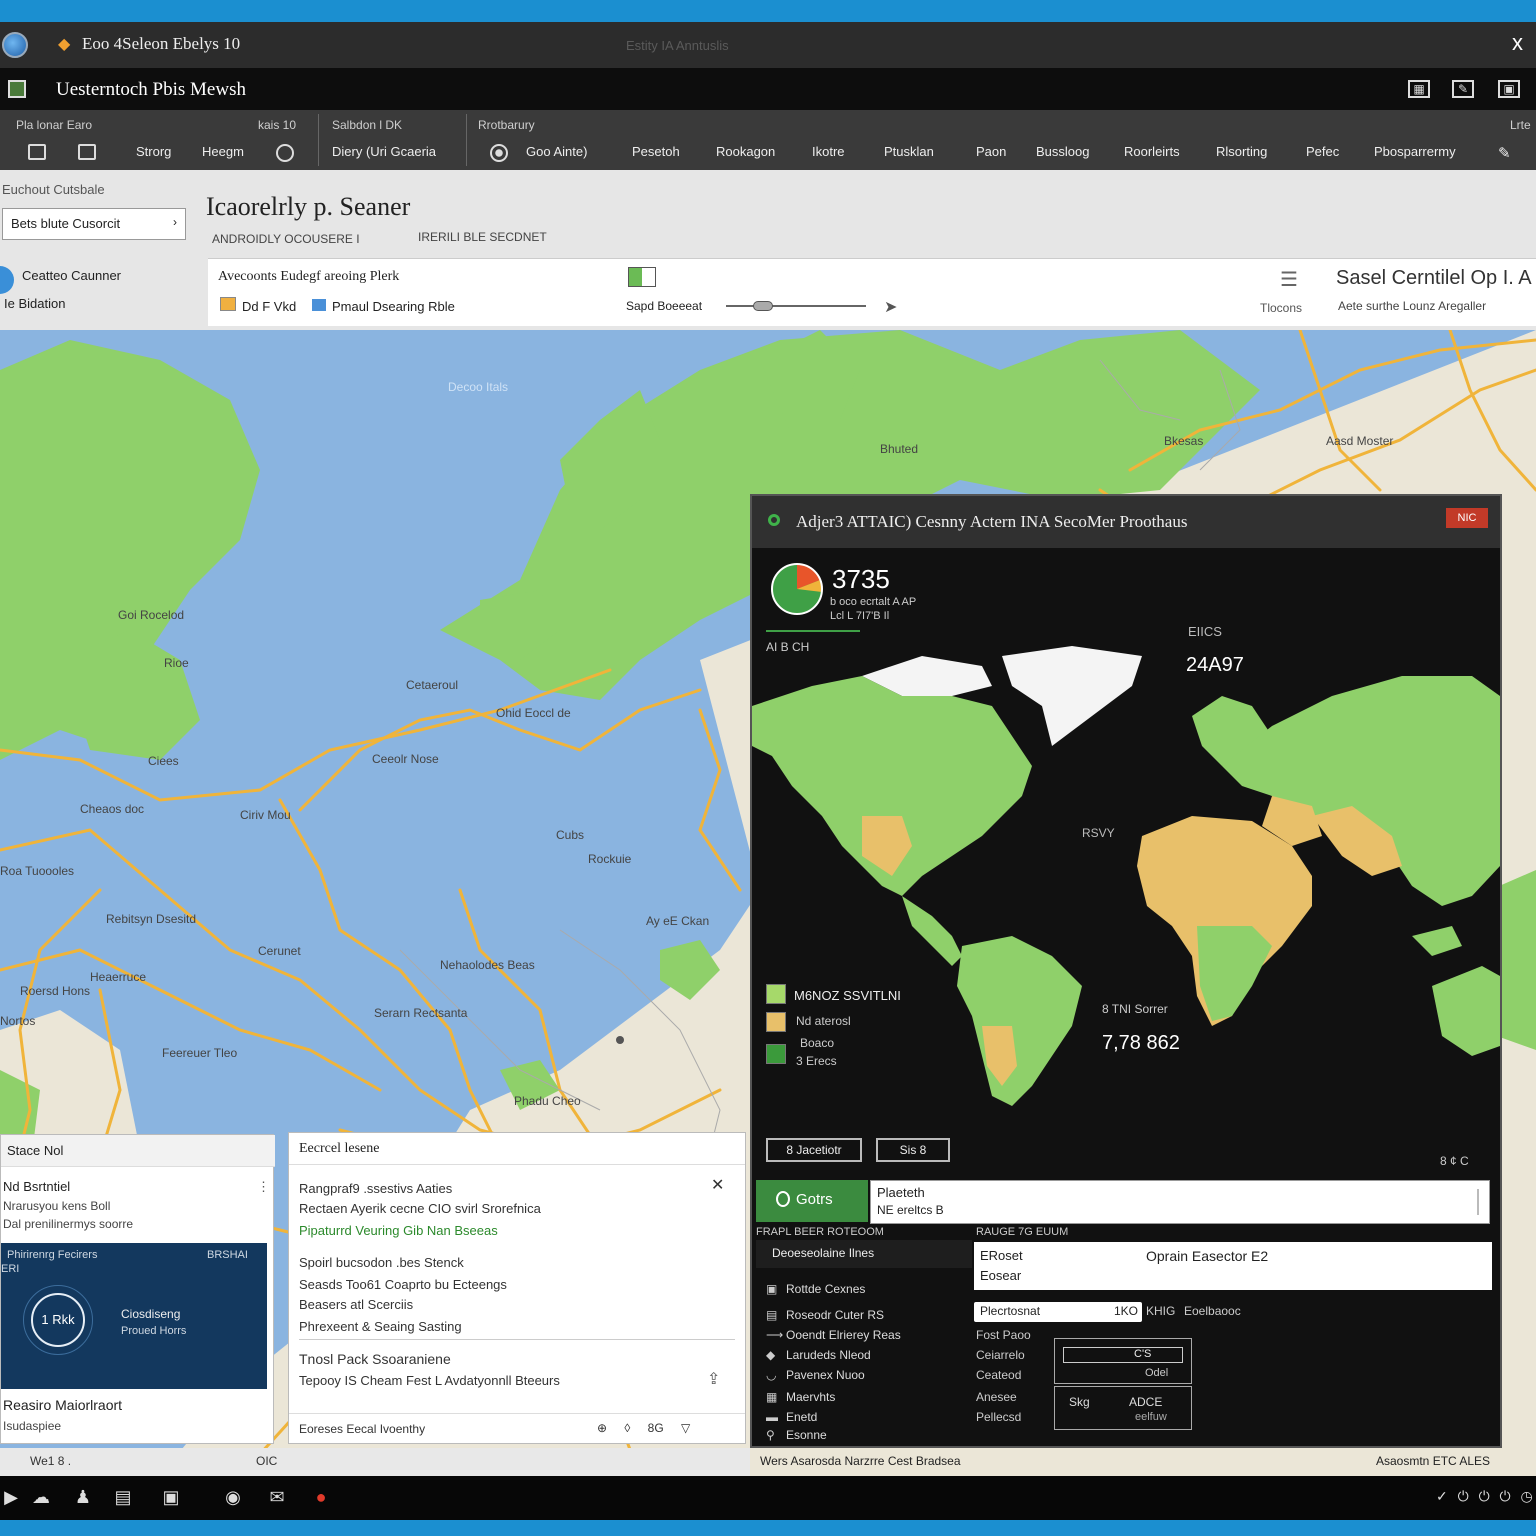 This screenshot has height=1536, width=1536. I want to click on filter-button: 8 Jacetiotr, so click(814, 1150).